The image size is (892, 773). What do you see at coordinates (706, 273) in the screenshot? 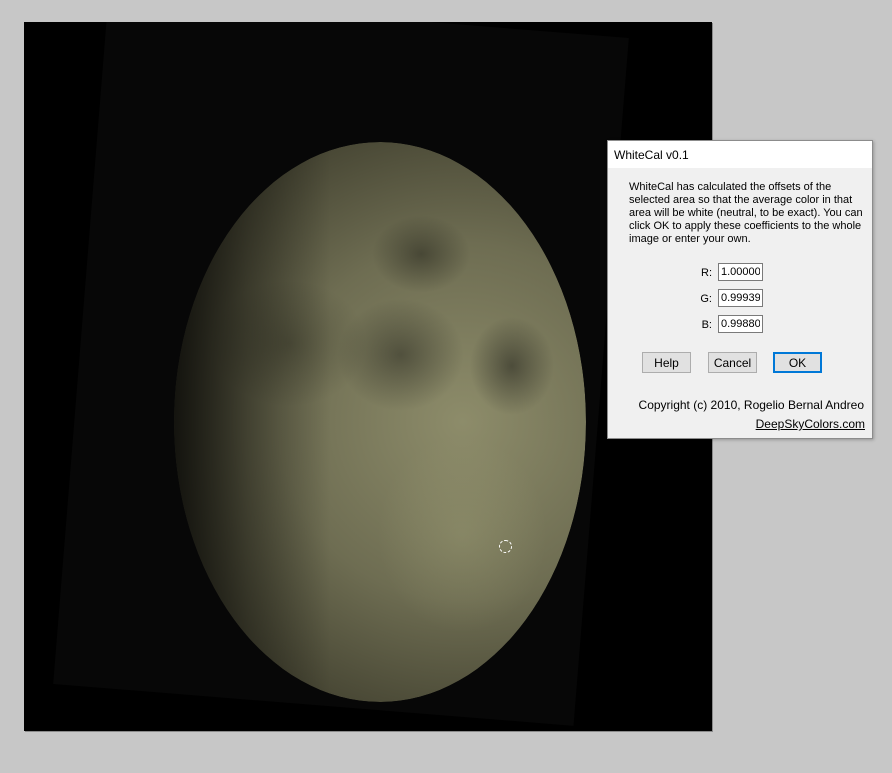
I see `field-label-r: R:` at bounding box center [706, 273].